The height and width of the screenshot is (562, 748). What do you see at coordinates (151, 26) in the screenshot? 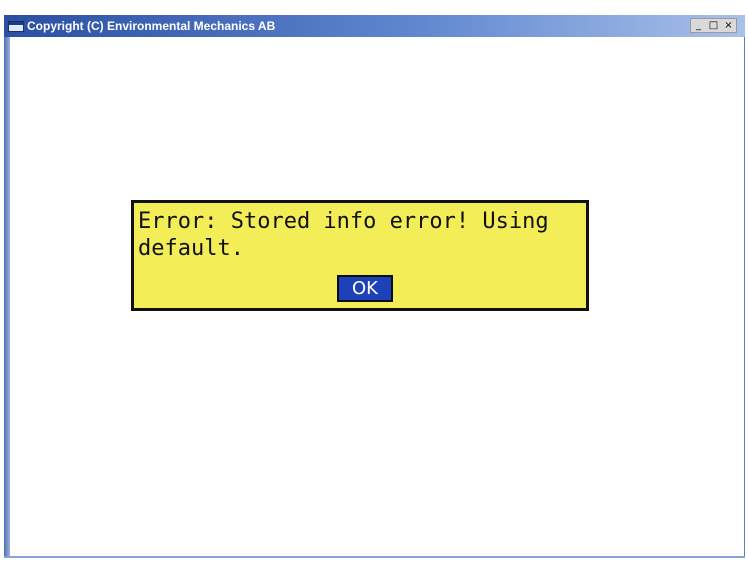
I see `window-title: Copyright (C) Environmental Mechanics AB` at bounding box center [151, 26].